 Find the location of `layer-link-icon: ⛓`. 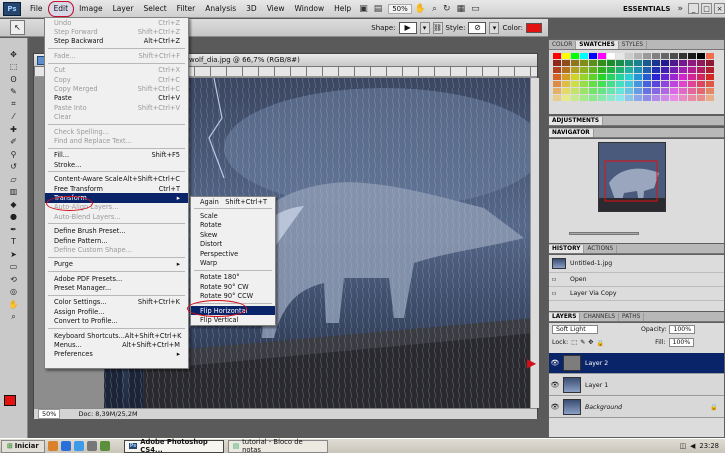

layer-link-icon: ⛓ is located at coordinates (437, 27).